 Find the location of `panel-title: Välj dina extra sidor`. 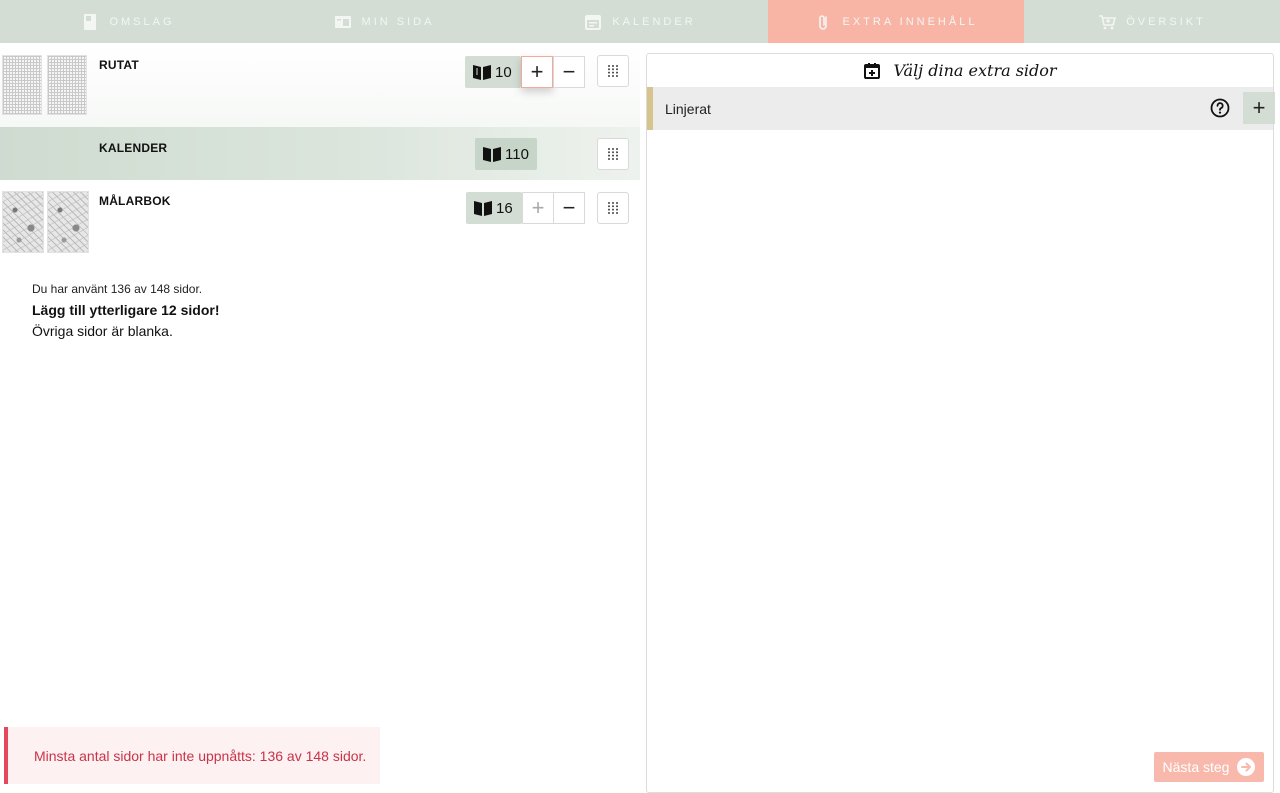

panel-title: Välj dina extra sidor is located at coordinates (975, 70).